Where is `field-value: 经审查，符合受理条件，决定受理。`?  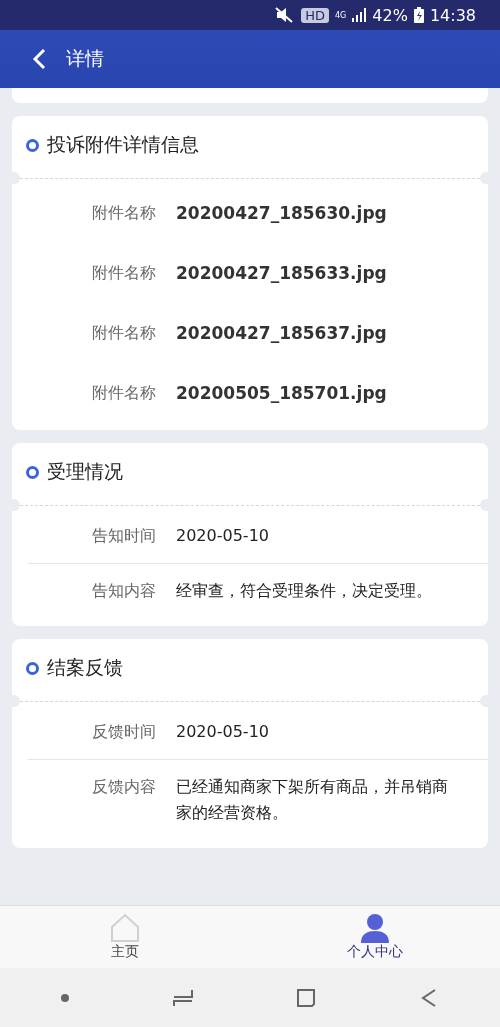 field-value: 经审查，符合受理条件，决定受理。 is located at coordinates (304, 591).